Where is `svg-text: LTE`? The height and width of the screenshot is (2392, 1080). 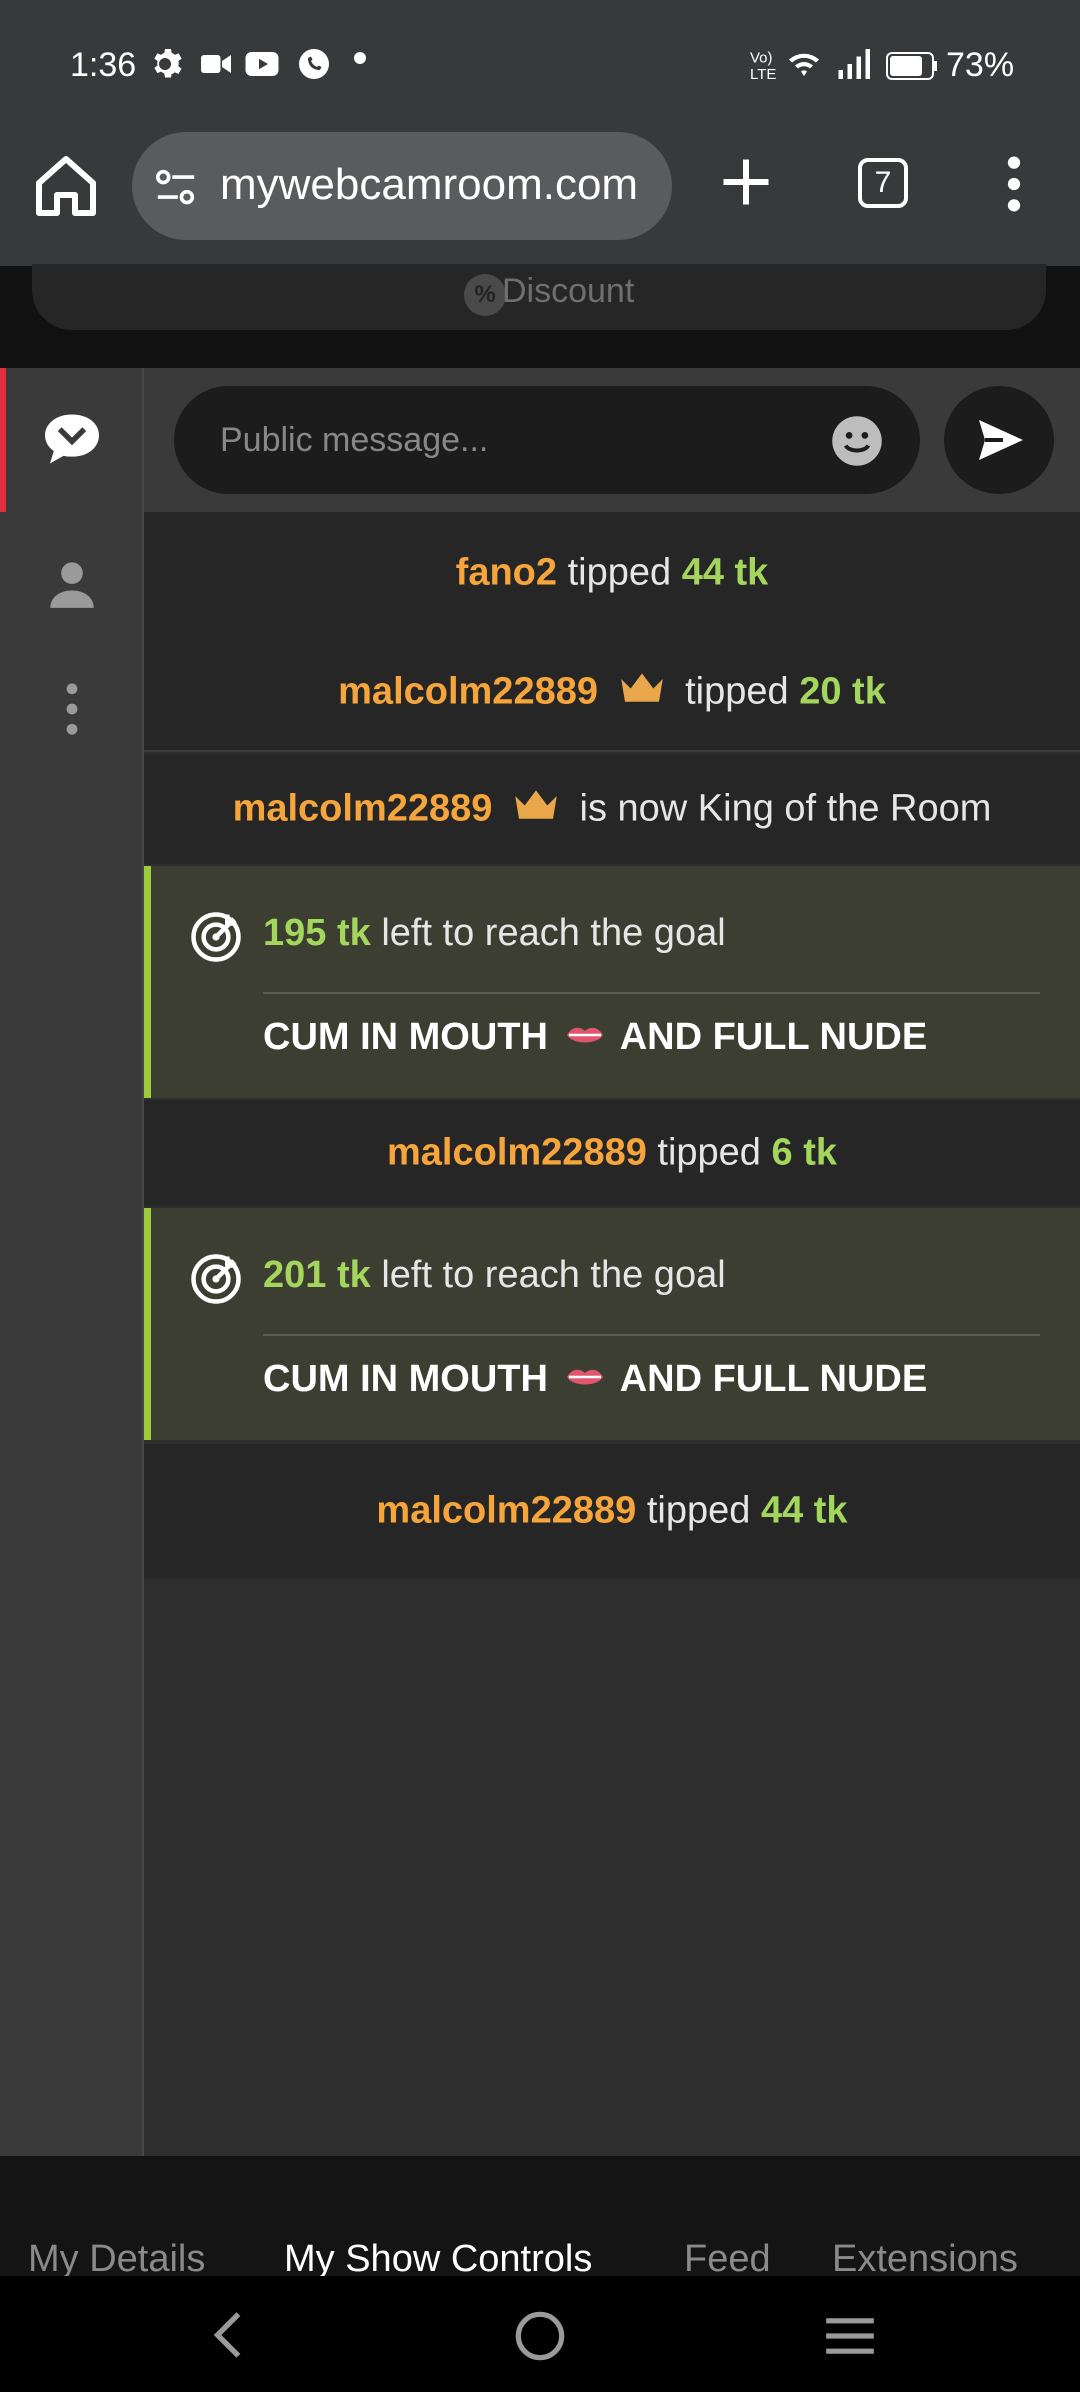
svg-text: LTE is located at coordinates (763, 74).